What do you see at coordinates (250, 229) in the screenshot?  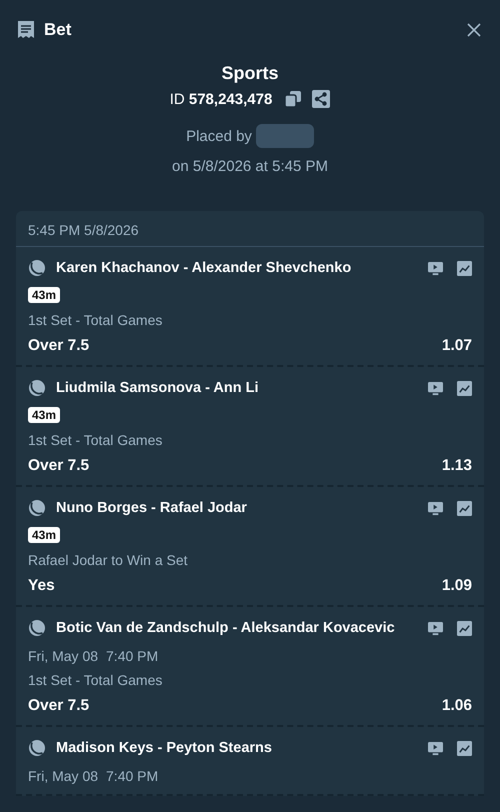 I see `slip-timestamp: 5:45 PM 5/8/2026` at bounding box center [250, 229].